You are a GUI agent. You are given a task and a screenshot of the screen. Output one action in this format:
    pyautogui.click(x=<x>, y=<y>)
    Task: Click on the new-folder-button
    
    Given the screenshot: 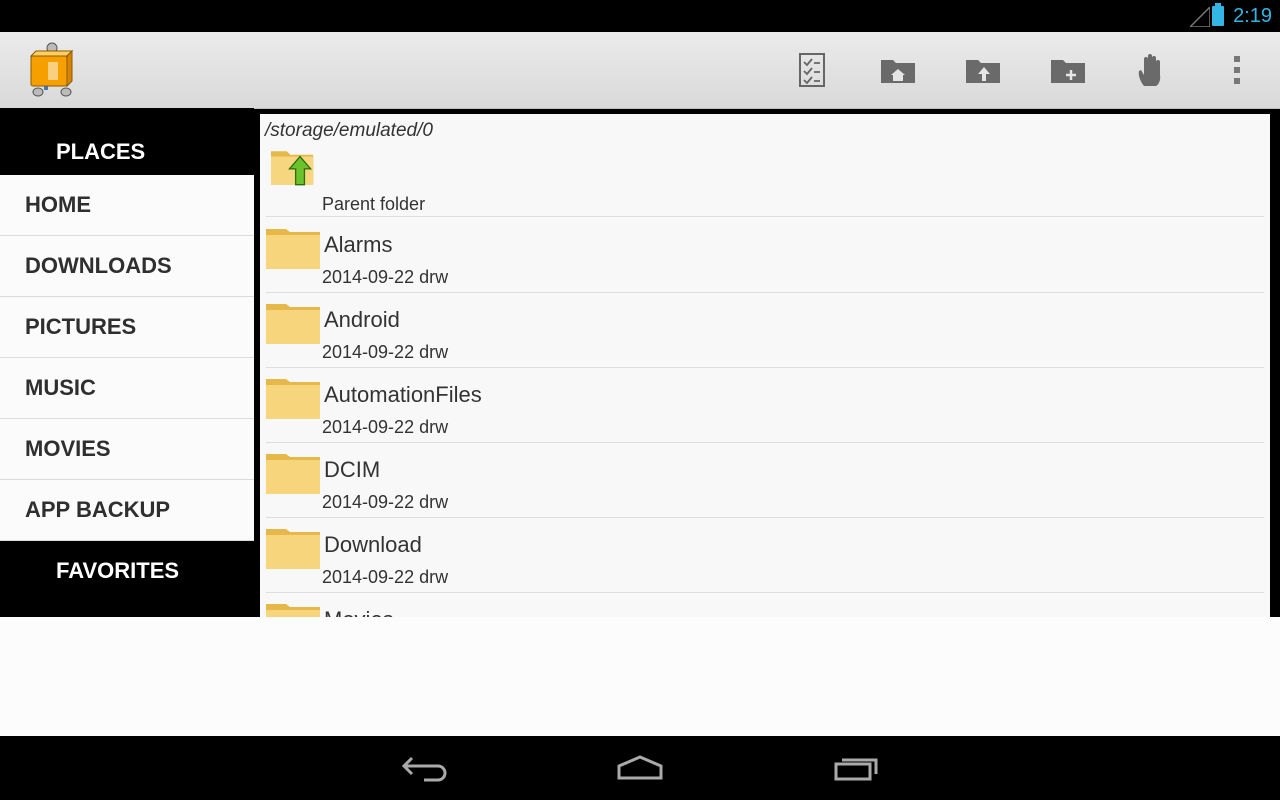 What is the action you would take?
    pyautogui.click(x=1068, y=70)
    